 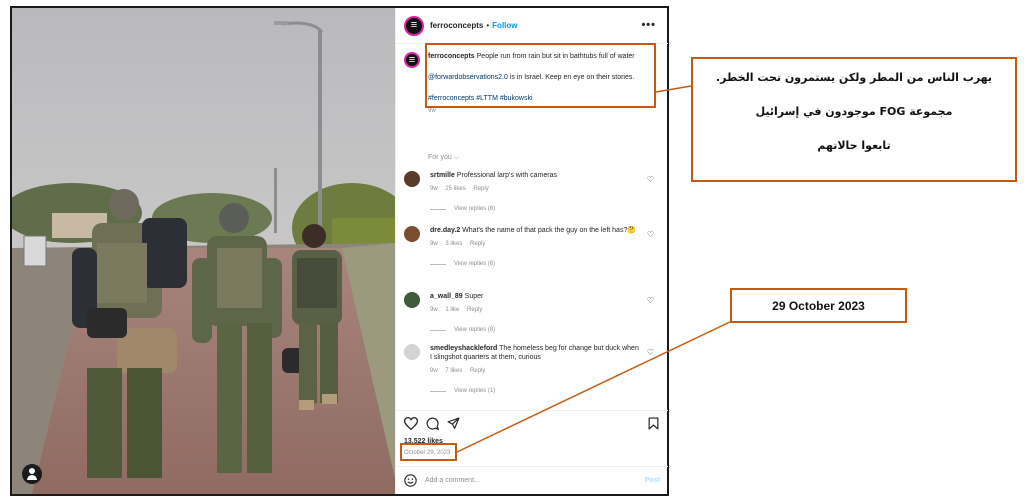 What do you see at coordinates (652, 480) in the screenshot?
I see `post-comment-button: Post` at bounding box center [652, 480].